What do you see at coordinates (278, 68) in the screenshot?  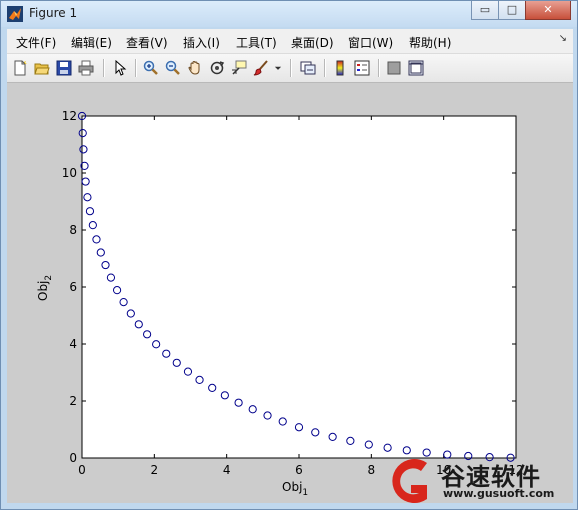 I see `brush-dropdown-icon` at bounding box center [278, 68].